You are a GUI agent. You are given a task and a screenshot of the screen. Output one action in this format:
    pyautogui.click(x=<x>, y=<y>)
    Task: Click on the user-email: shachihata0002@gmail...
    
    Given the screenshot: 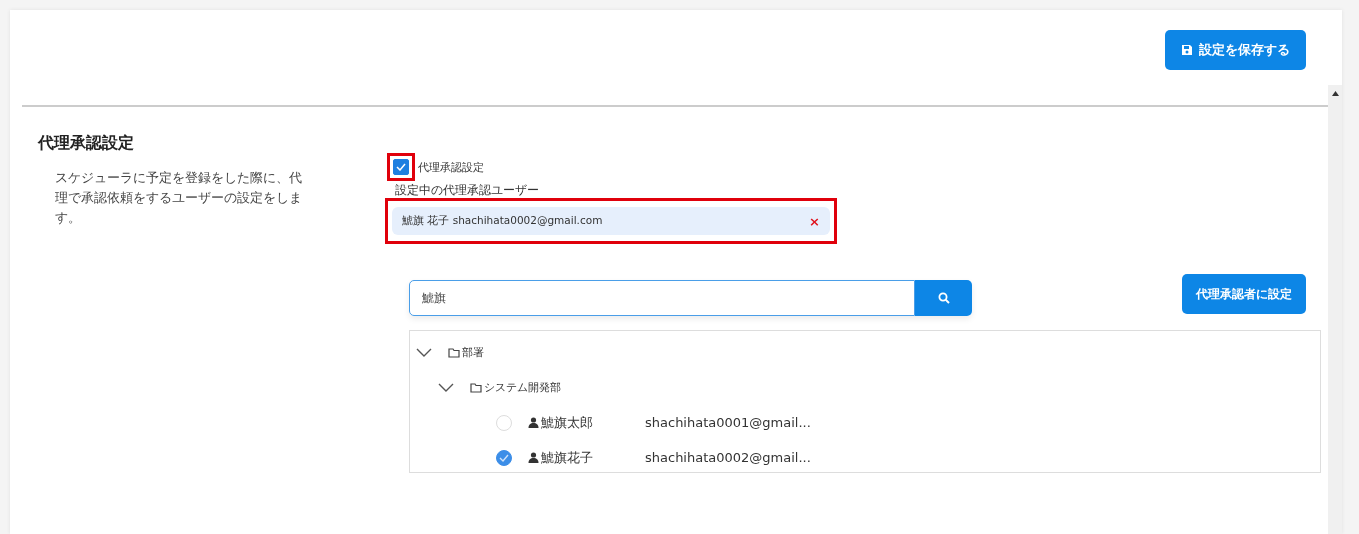 What is the action you would take?
    pyautogui.click(x=728, y=457)
    